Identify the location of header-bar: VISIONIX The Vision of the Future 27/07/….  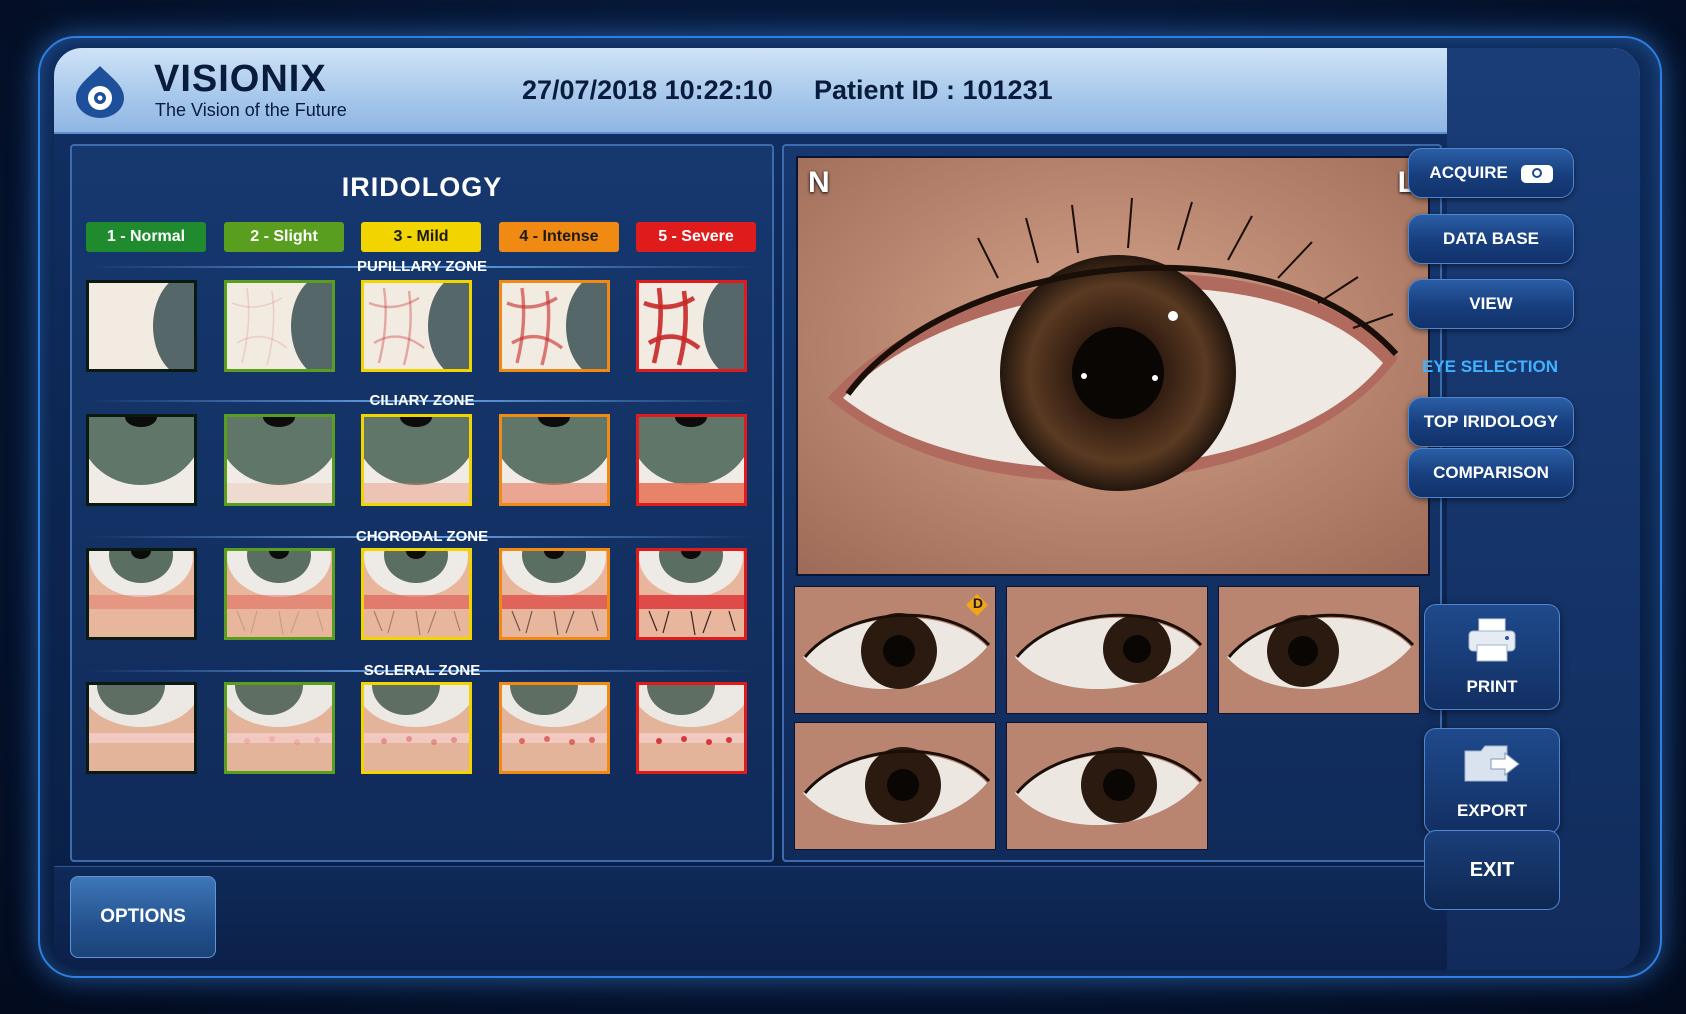
(847, 91).